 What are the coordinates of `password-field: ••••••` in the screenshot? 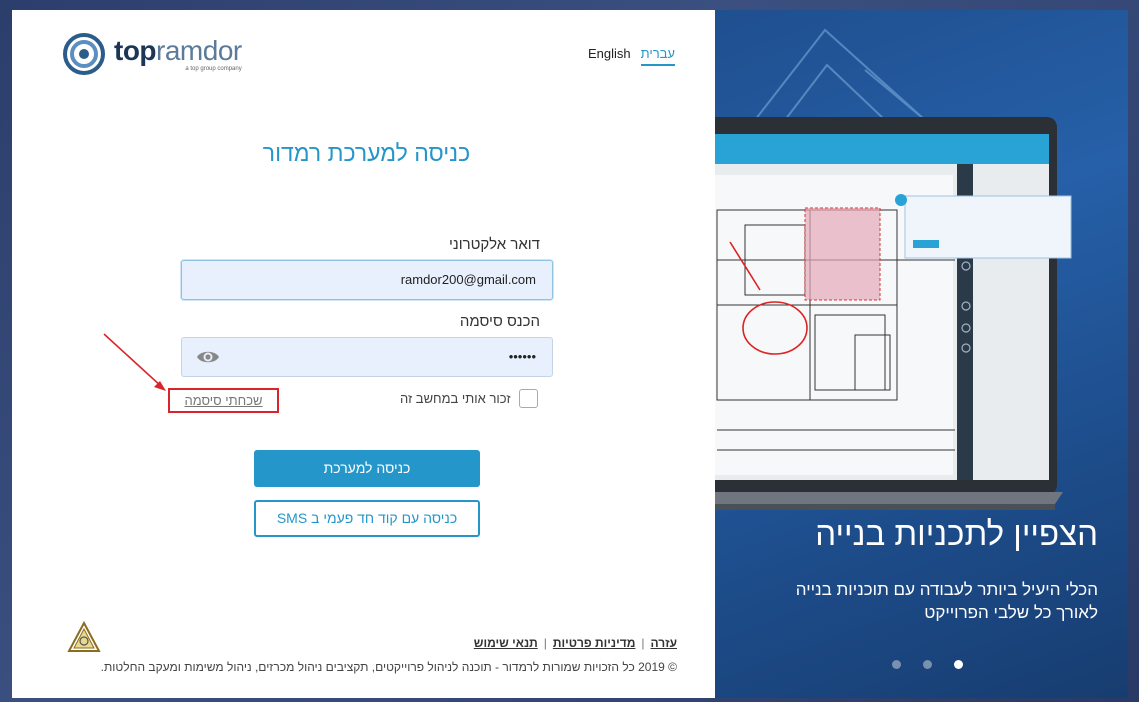 It's located at (367, 357).